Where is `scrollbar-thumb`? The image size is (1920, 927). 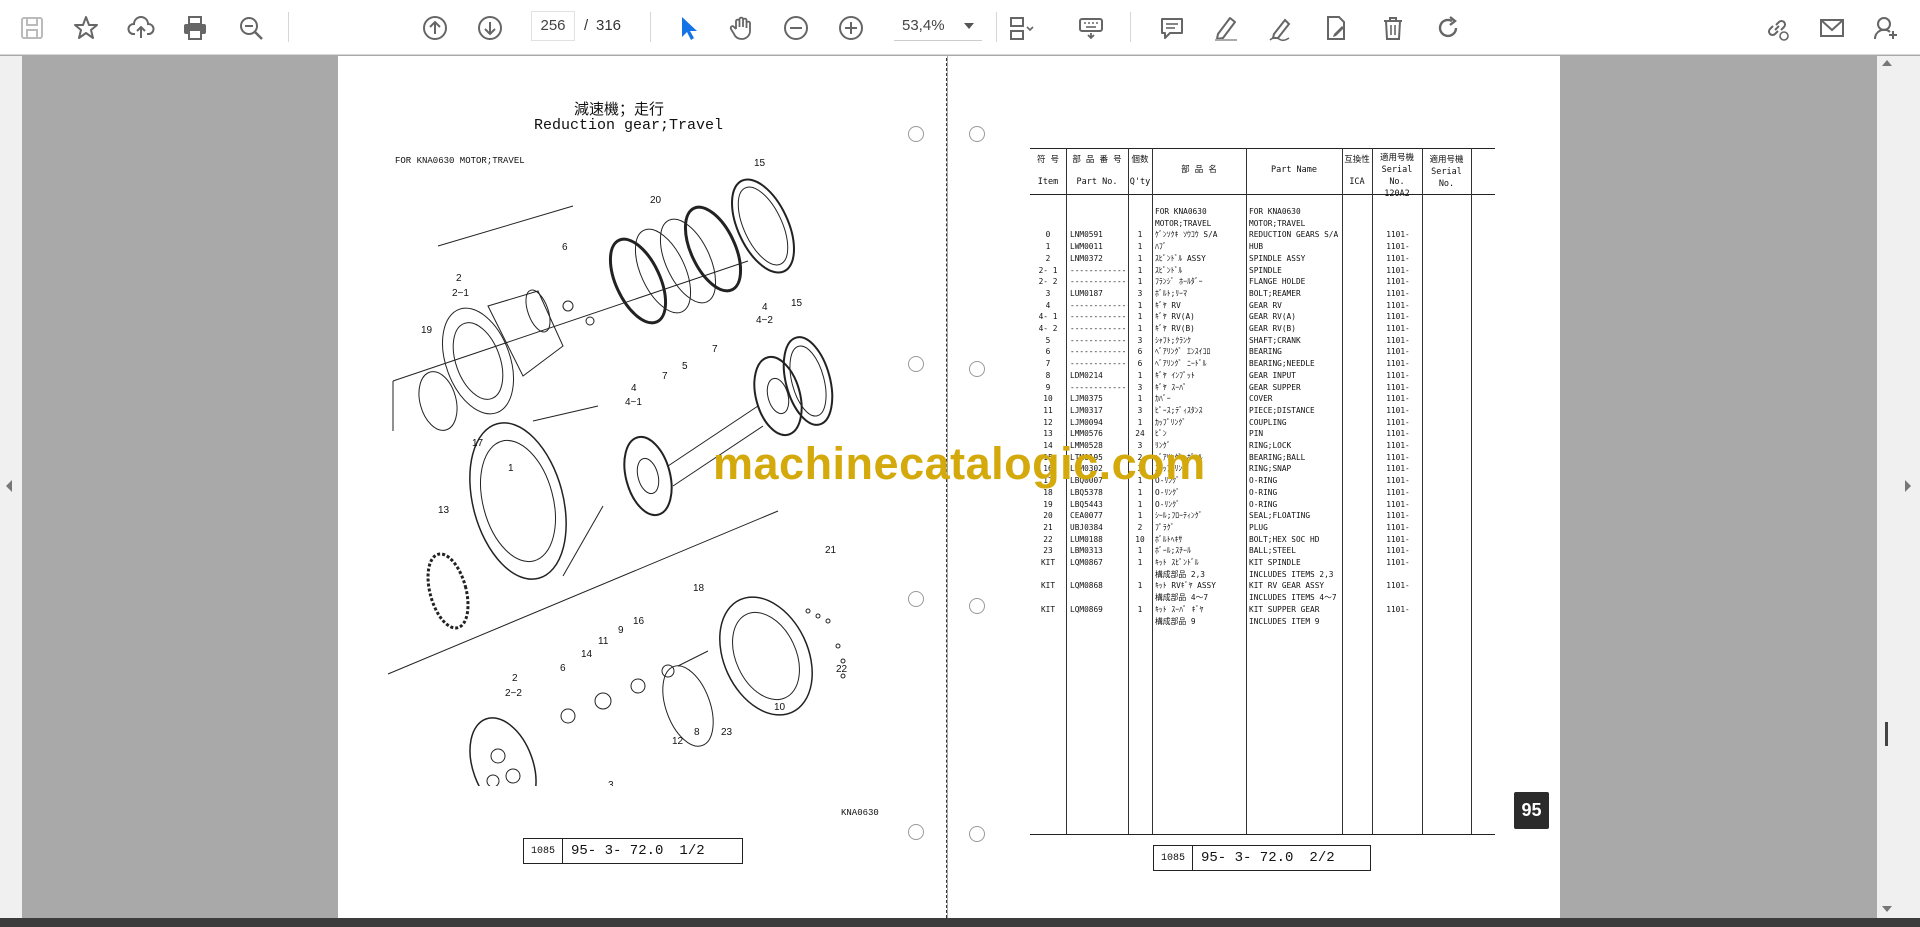
scrollbar-thumb is located at coordinates (1886, 734).